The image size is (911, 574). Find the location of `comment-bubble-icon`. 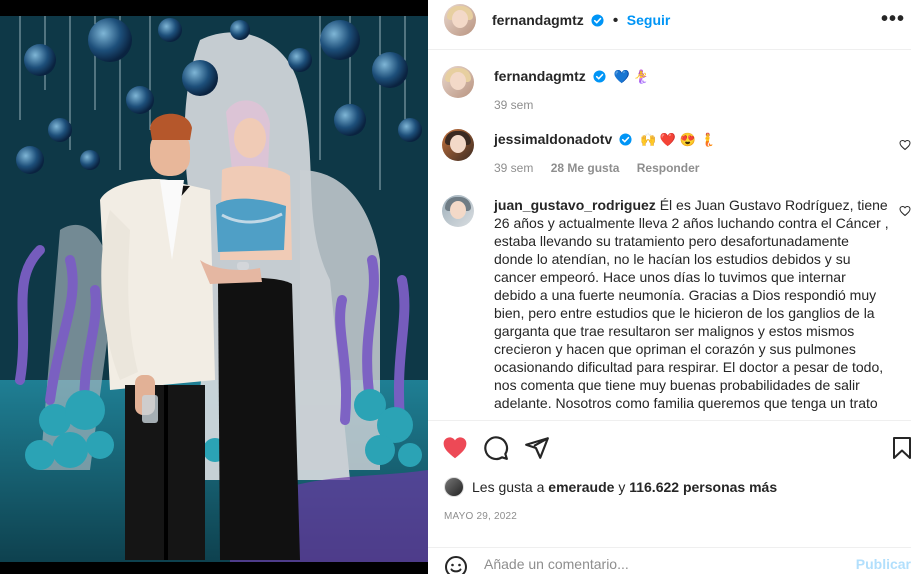

comment-bubble-icon is located at coordinates (496, 448).